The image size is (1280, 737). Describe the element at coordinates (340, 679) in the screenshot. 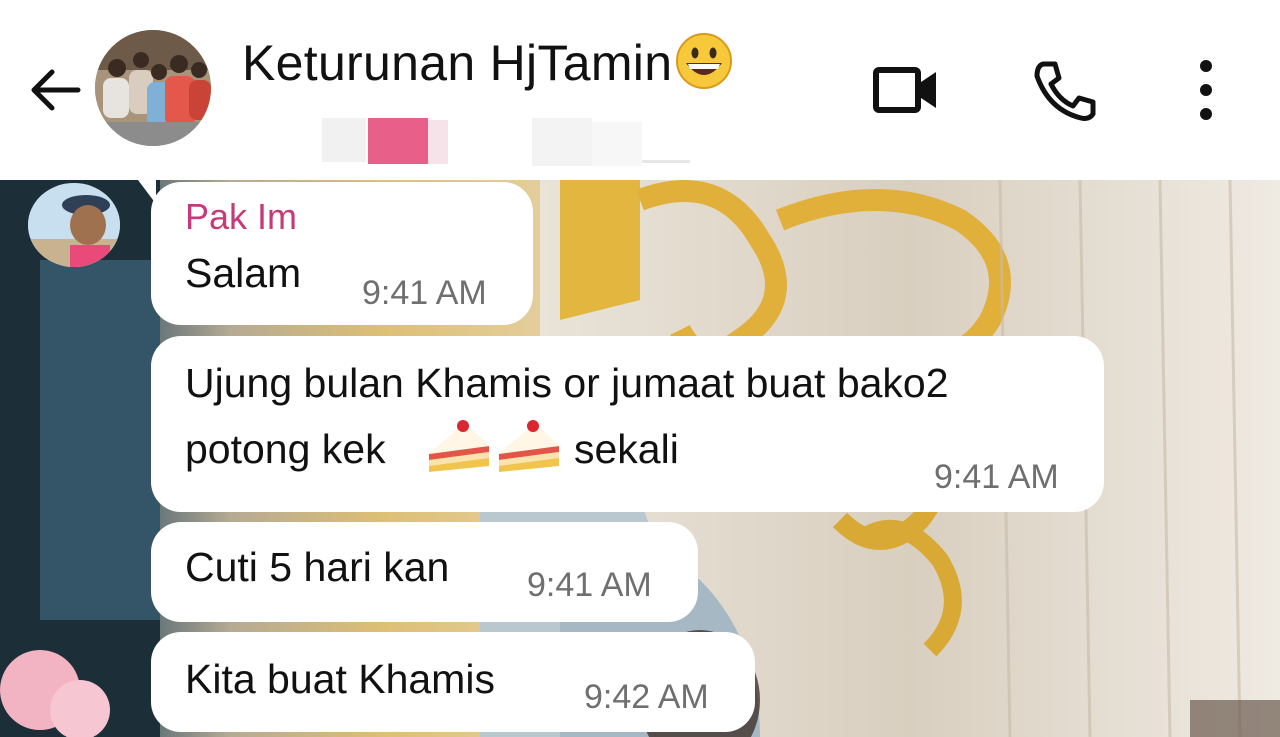

I see `message-text: Kita buat Khamis` at that location.